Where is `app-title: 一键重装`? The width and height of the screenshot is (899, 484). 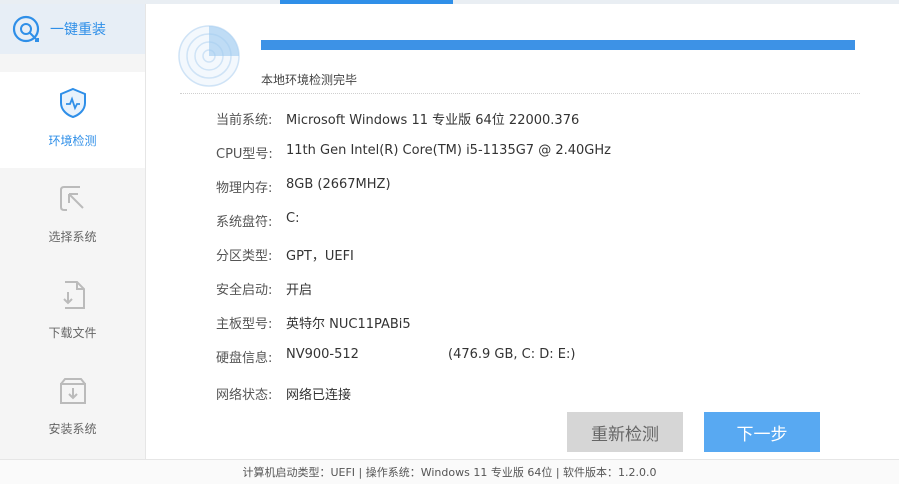
app-title: 一键重装 is located at coordinates (78, 30).